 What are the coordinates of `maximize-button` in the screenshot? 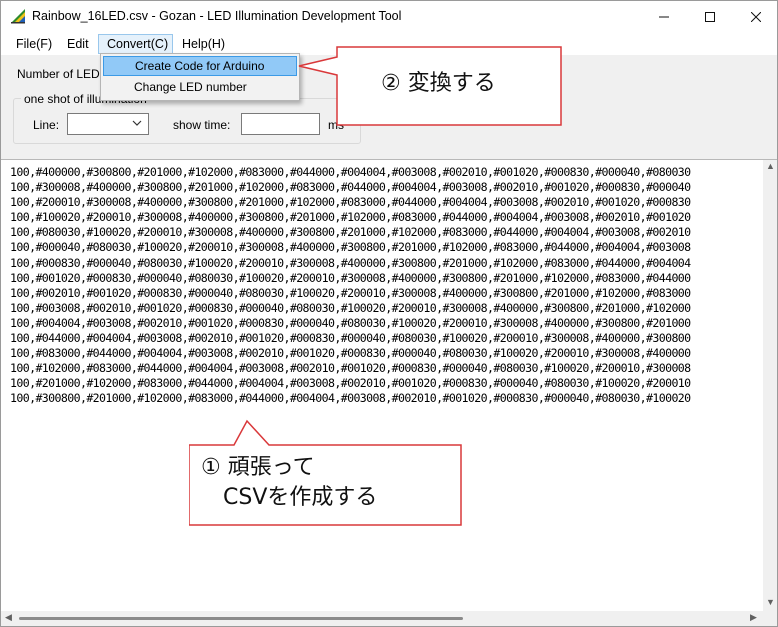 It's located at (710, 16).